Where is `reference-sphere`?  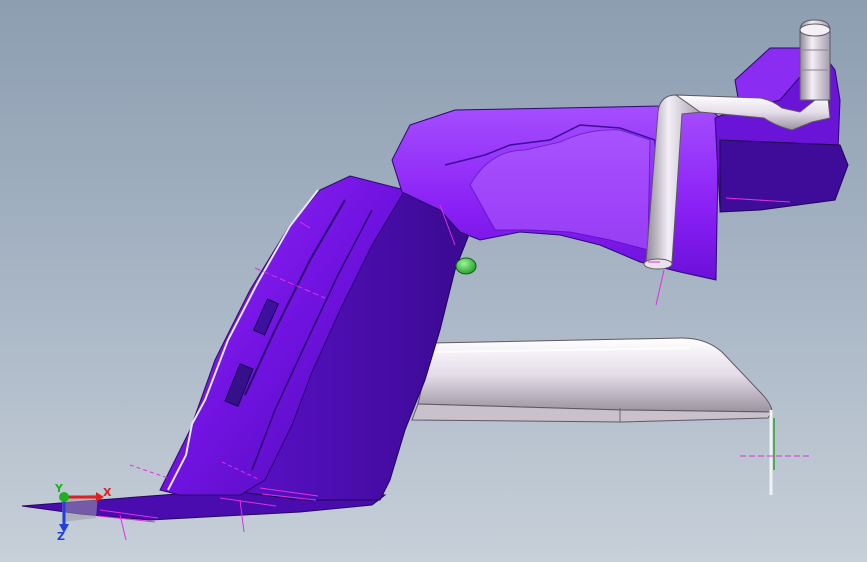
reference-sphere is located at coordinates (466, 266).